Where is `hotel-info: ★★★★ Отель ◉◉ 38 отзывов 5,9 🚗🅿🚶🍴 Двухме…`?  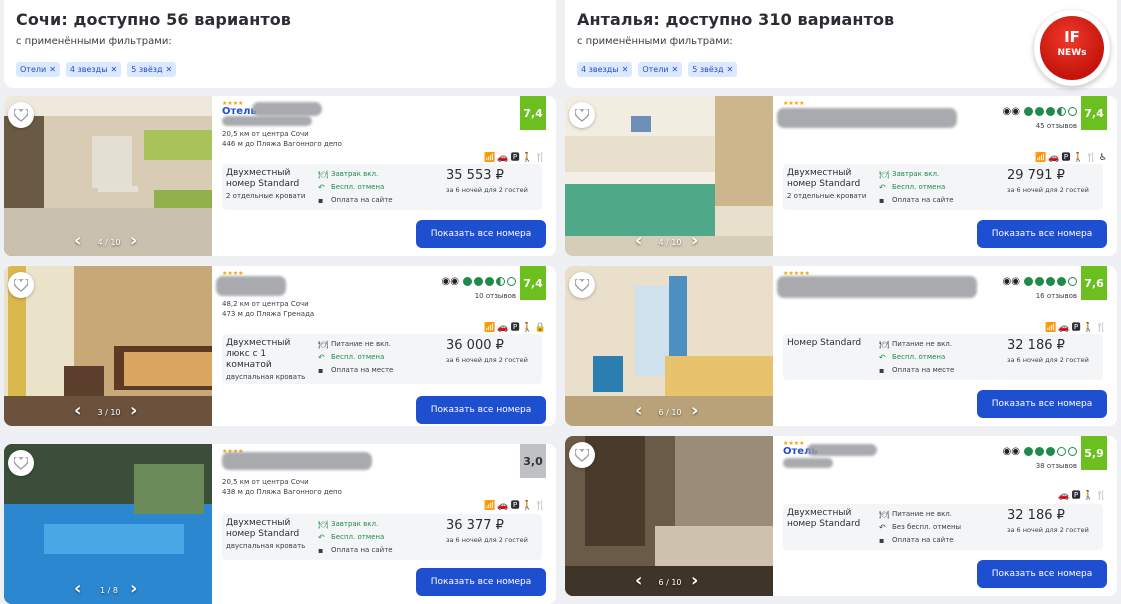 hotel-info: ★★★★ Отель ◉◉ 38 отзывов 5,9 🚗🅿🚶🍴 Двухме… is located at coordinates (945, 516).